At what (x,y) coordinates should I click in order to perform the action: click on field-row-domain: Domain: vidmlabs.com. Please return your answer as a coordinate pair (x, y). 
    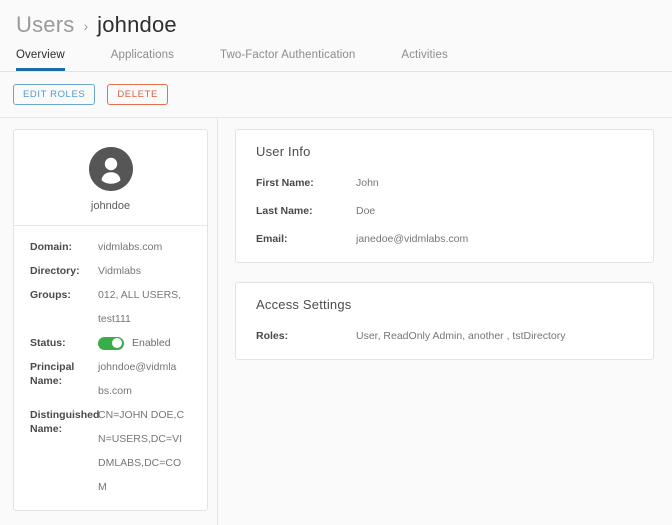
    Looking at the image, I should click on (110, 247).